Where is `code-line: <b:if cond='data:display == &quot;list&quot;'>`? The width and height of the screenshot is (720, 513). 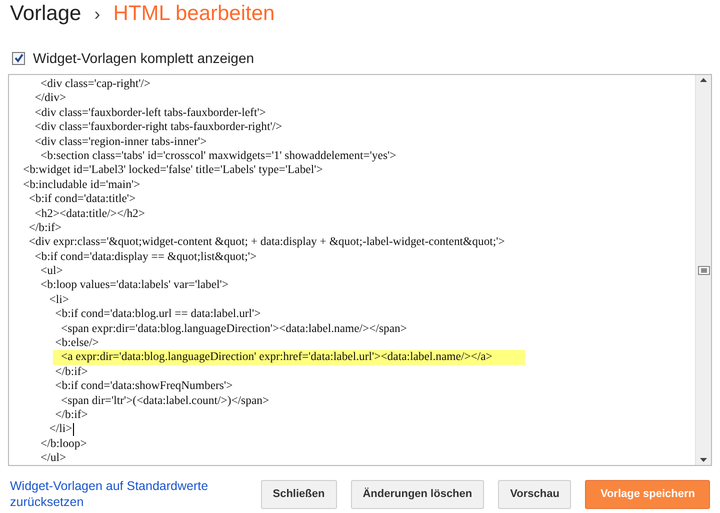
code-line: <b:if cond='data:display == &quot;list&quot;'> is located at coordinates (145, 257).